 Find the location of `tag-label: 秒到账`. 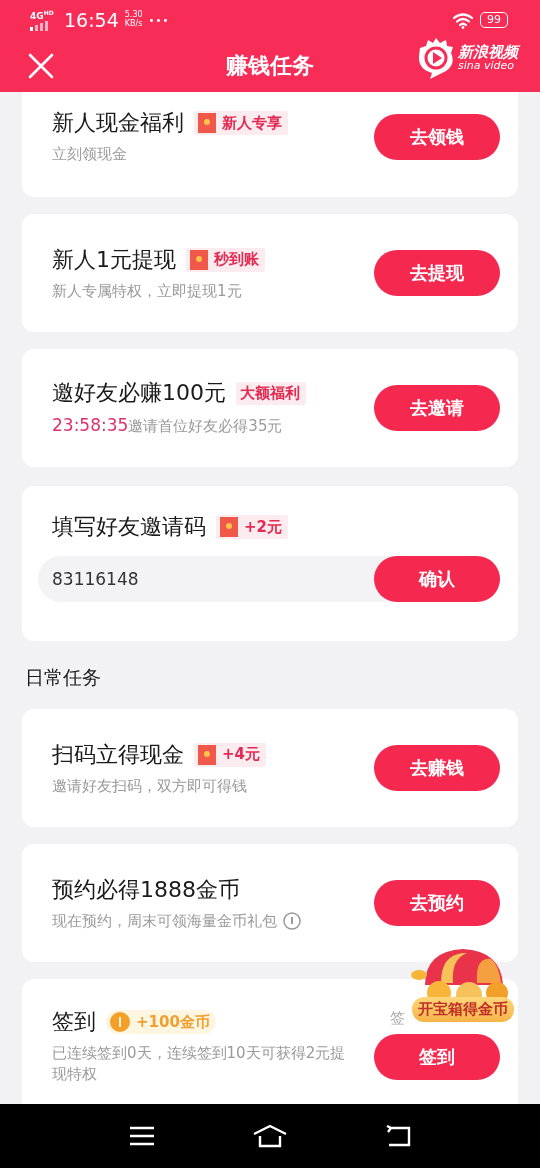

tag-label: 秒到账 is located at coordinates (236, 259).